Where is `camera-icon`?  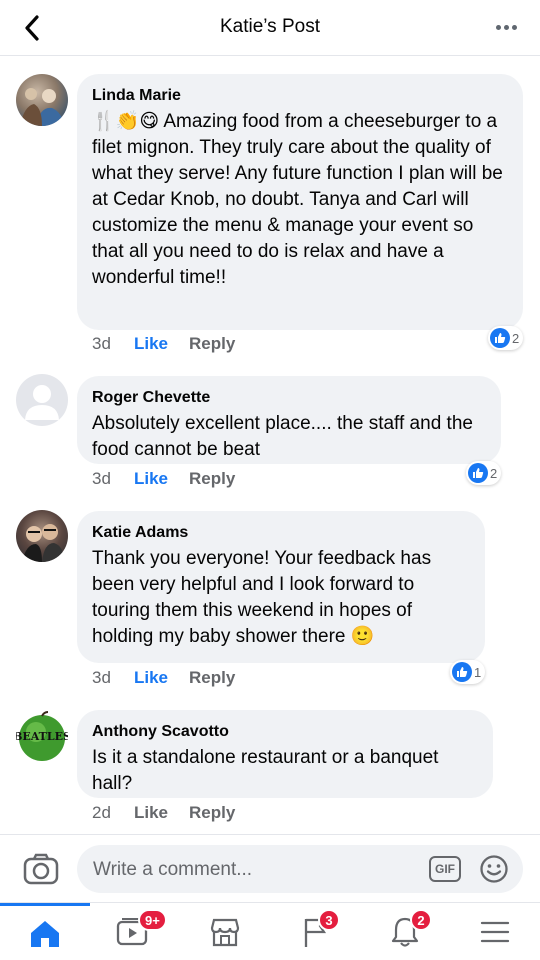
camera-icon is located at coordinates (41, 869).